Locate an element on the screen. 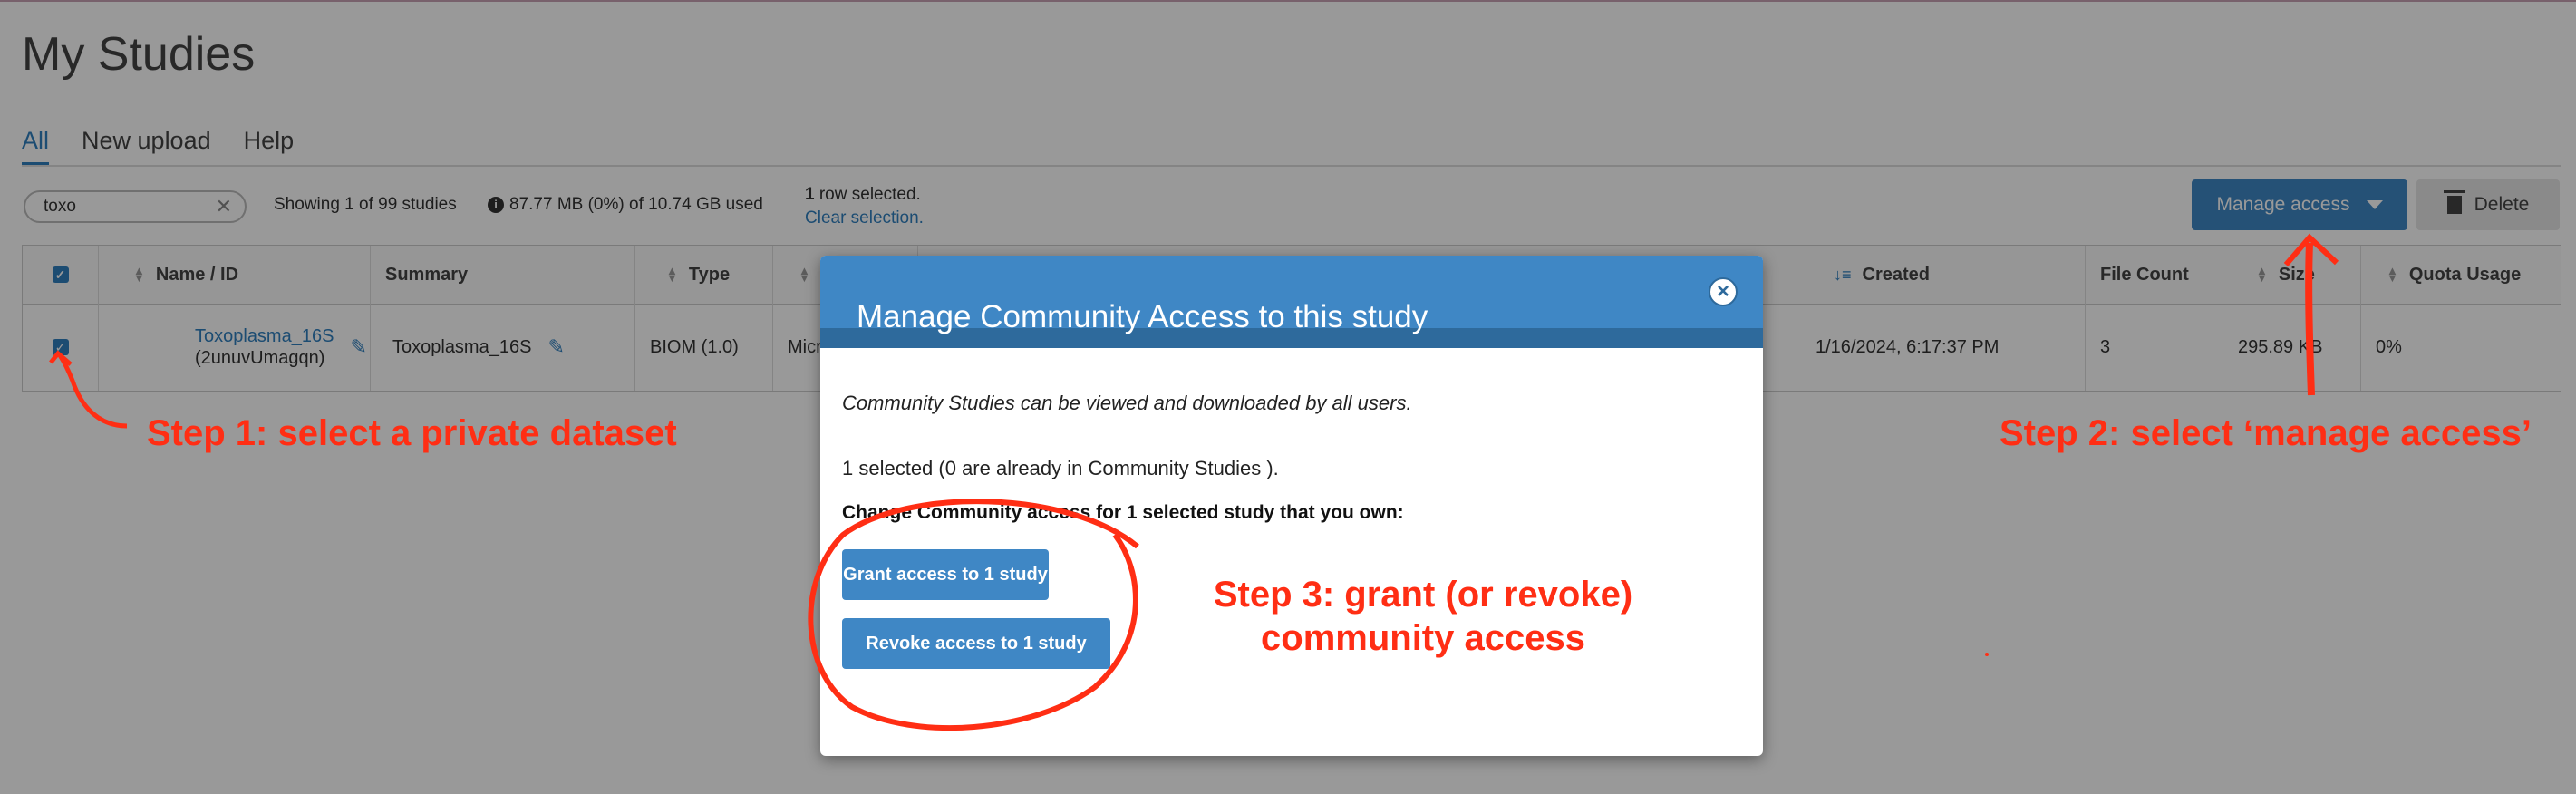 The width and height of the screenshot is (2576, 794). step3-line2: community access is located at coordinates (1423, 638).